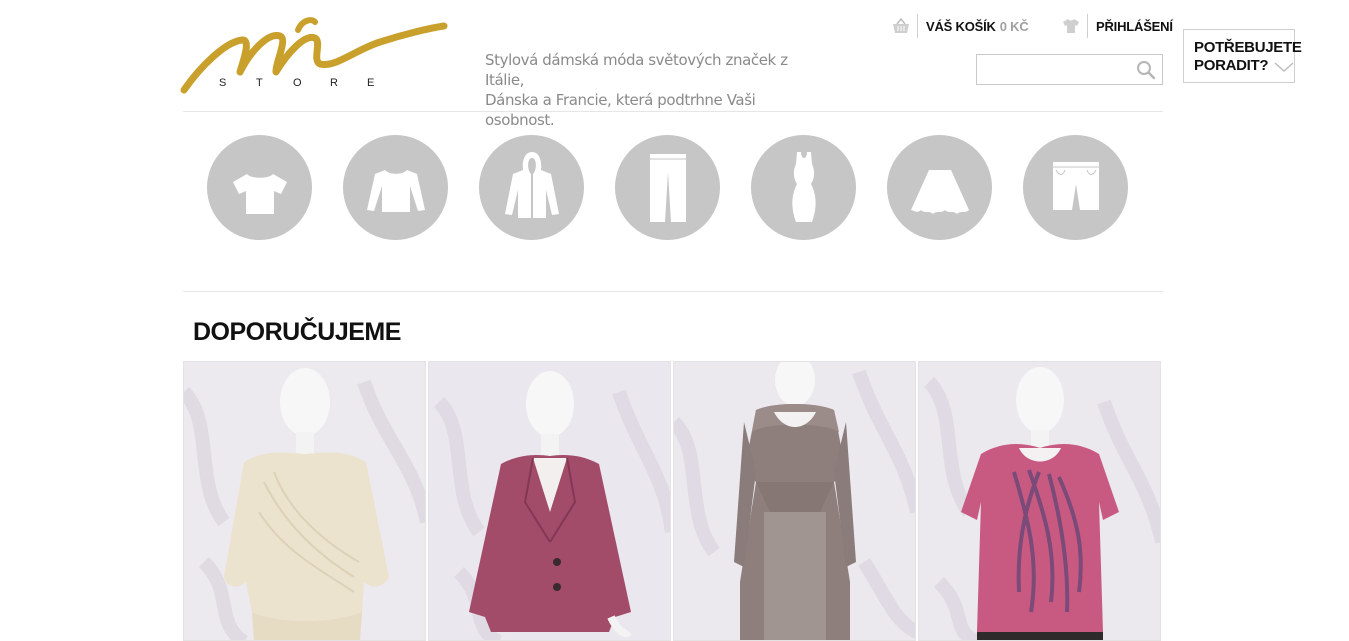  What do you see at coordinates (901, 26) in the screenshot?
I see `basket-icon` at bounding box center [901, 26].